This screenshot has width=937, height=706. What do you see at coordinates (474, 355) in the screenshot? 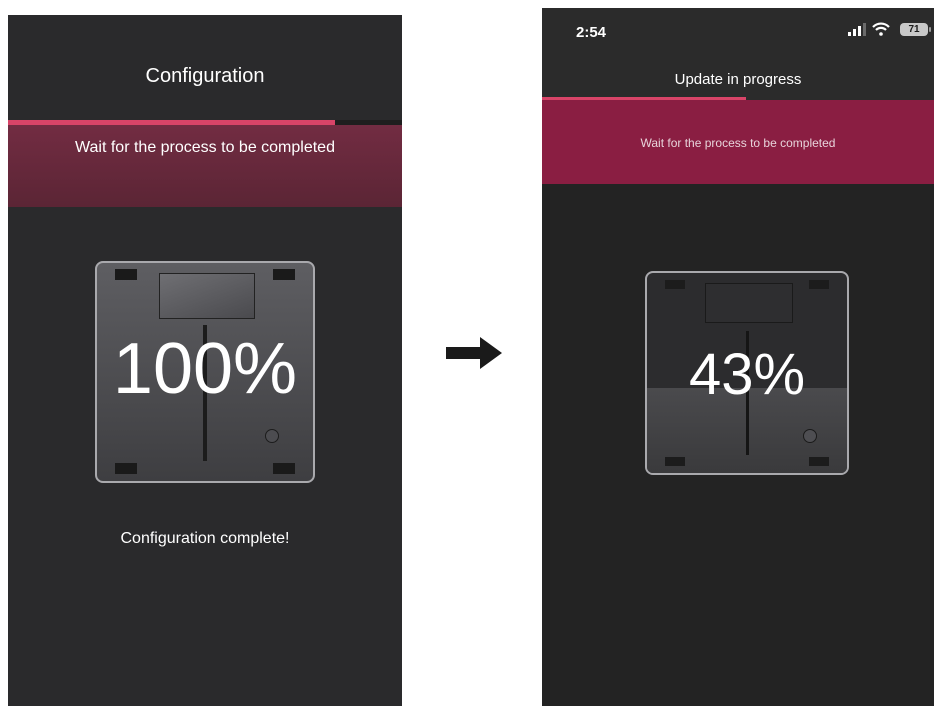
I see `arrow-right-icon` at bounding box center [474, 355].